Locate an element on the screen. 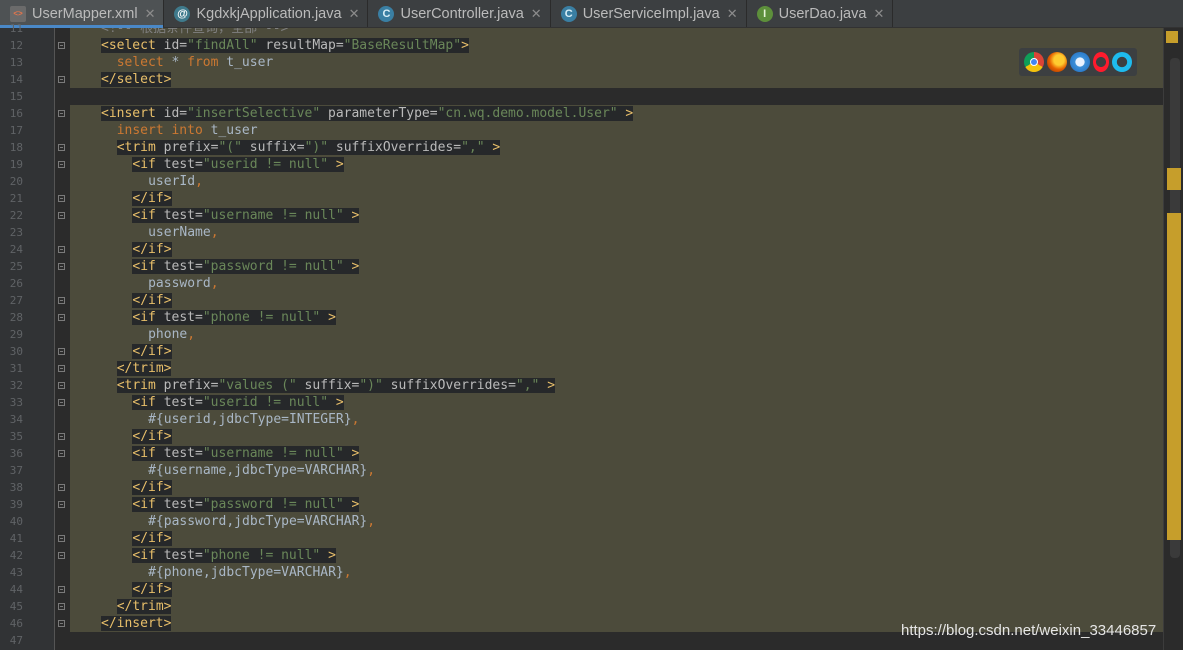 This screenshot has width=1183, height=650. code-token: , is located at coordinates (191, 334).